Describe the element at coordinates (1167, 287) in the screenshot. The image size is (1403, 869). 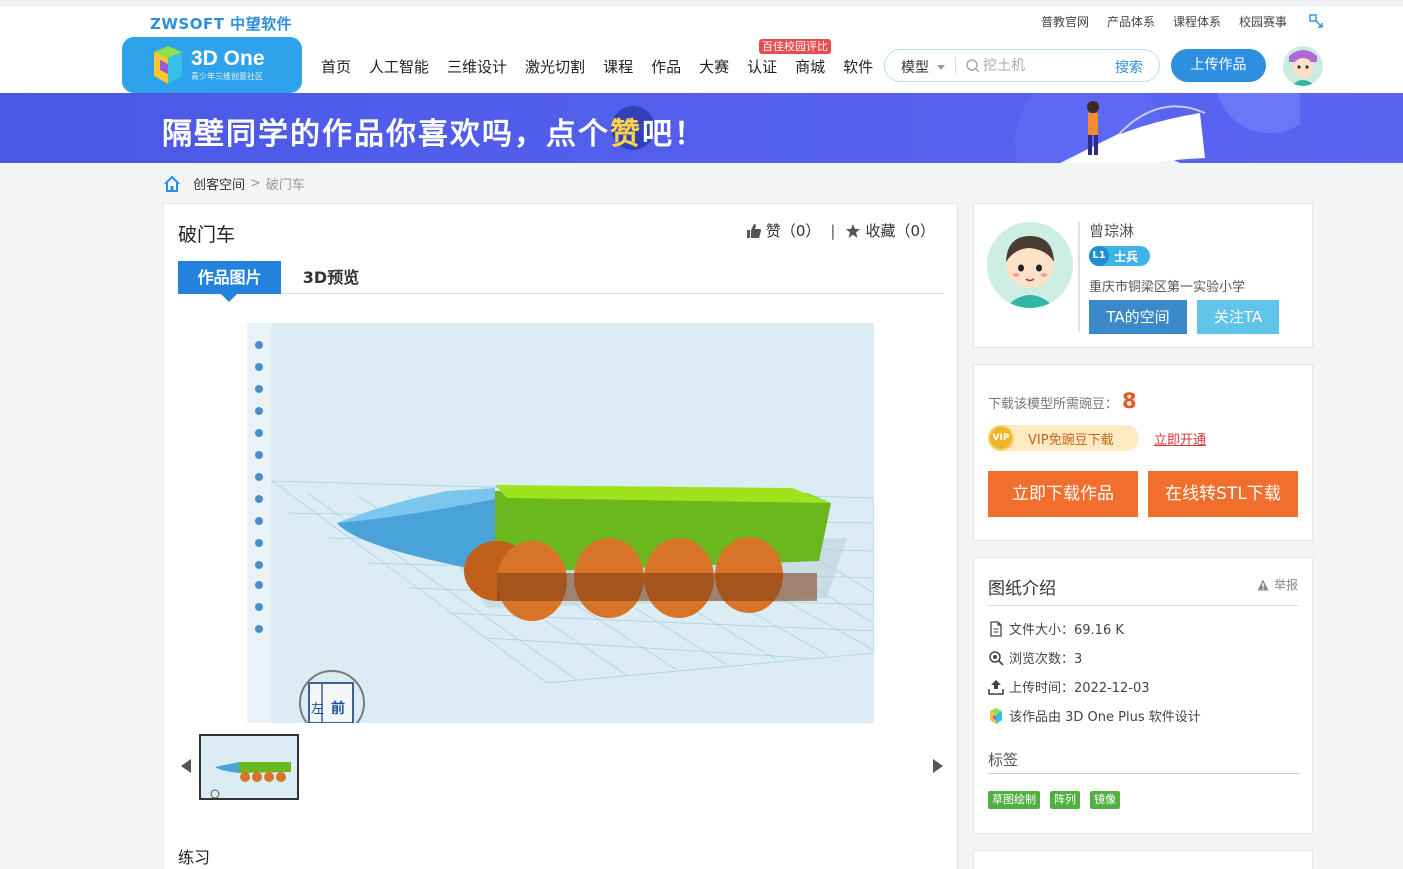
I see `author-school: 重庆市铜梁区第一实验小学` at that location.